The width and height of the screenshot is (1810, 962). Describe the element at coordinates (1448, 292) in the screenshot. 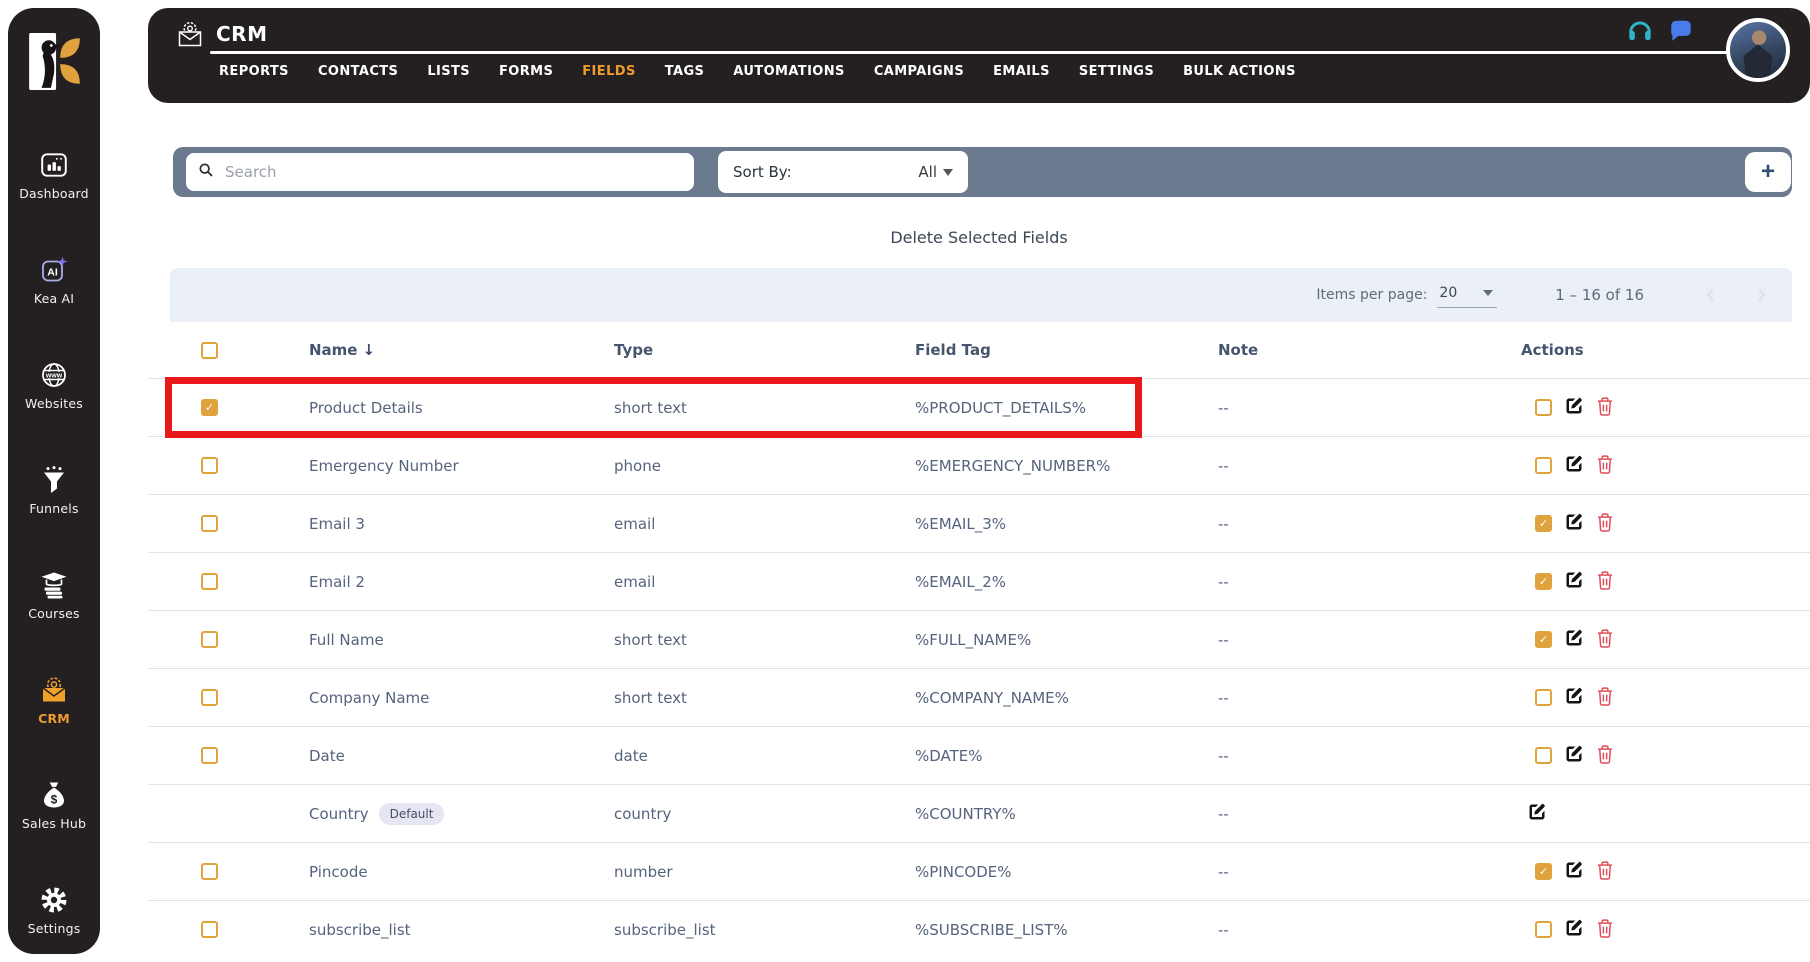

I see `items-per-page-value: 20` at that location.